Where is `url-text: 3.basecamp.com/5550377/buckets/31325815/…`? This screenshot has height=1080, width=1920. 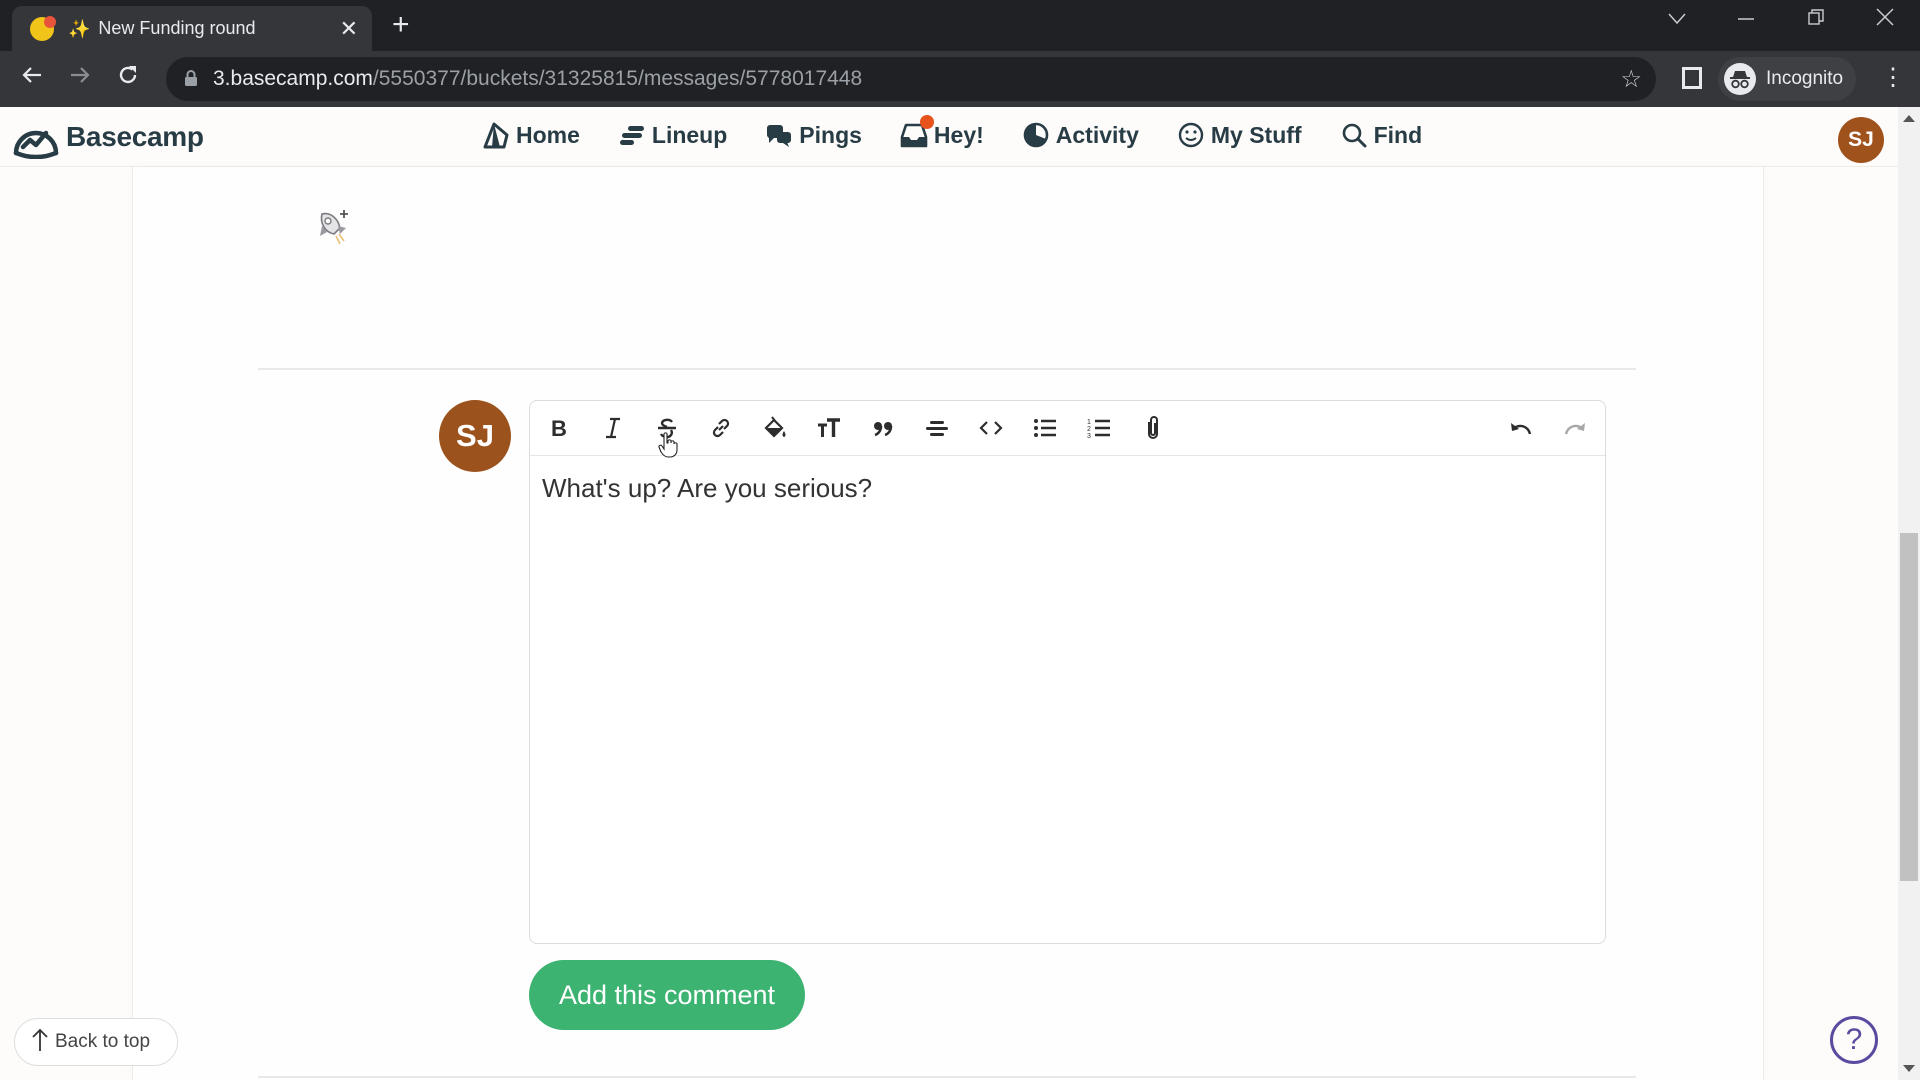 url-text: 3.basecamp.com/5550377/buckets/31325815/… is located at coordinates (537, 79).